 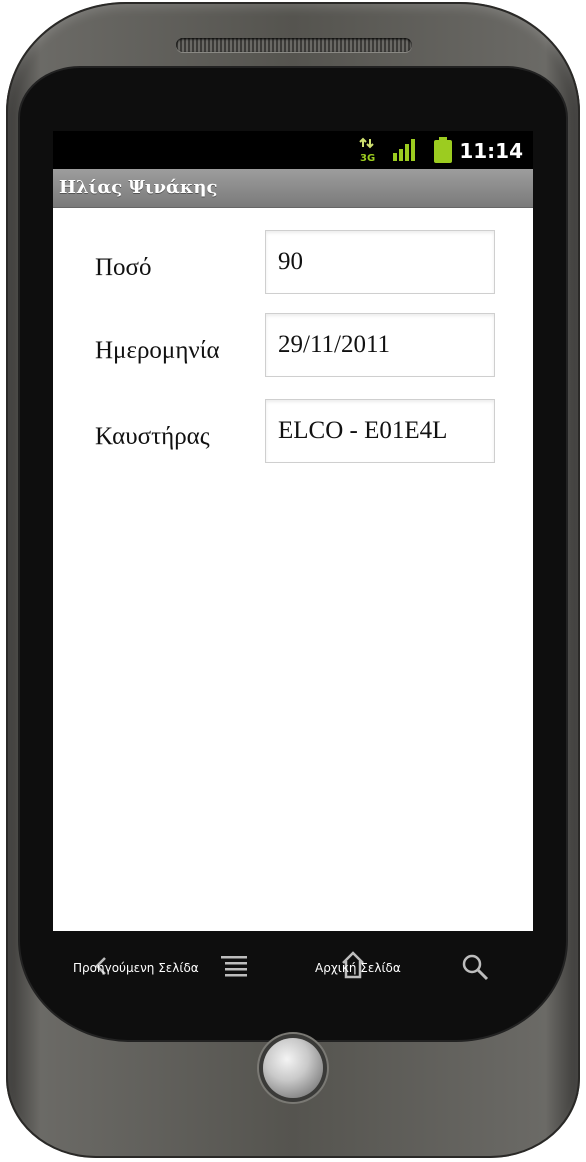 What do you see at coordinates (293, 188) in the screenshot?
I see `title-bar: Ηλίας Ψινάκης` at bounding box center [293, 188].